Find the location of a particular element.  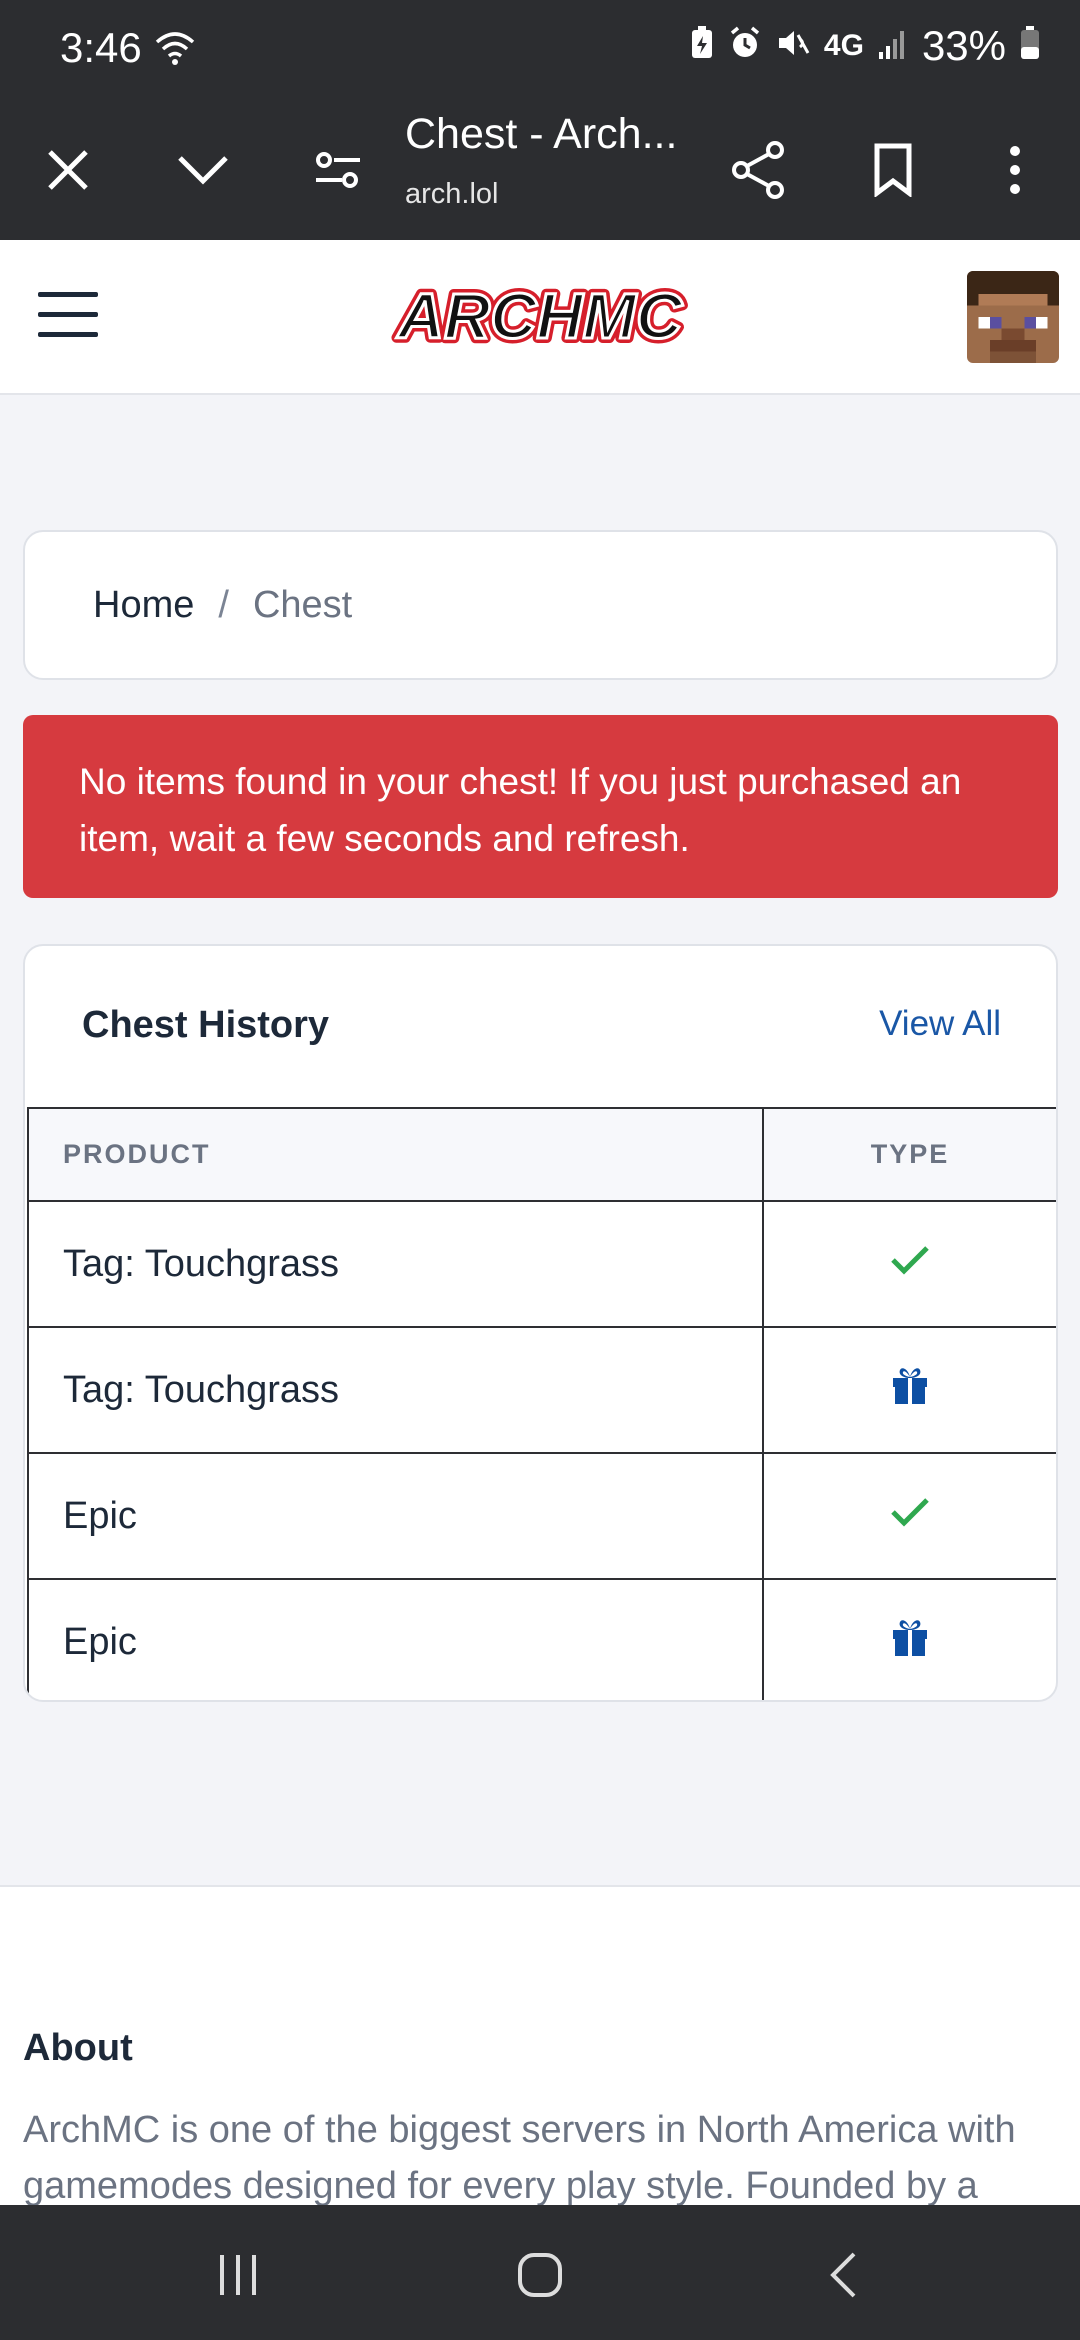

bookmark-icon is located at coordinates (893, 170).